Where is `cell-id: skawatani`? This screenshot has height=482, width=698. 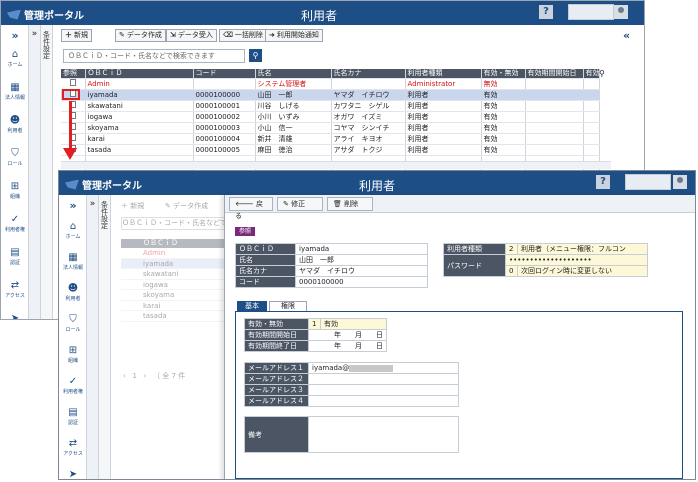 cell-id: skawatani is located at coordinates (139, 106).